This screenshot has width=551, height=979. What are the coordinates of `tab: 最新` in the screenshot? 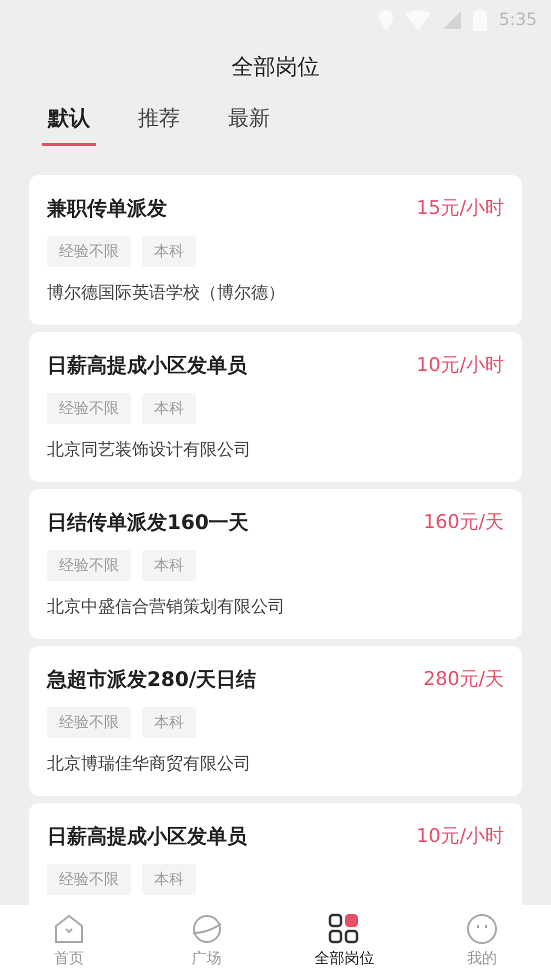 It's located at (249, 123).